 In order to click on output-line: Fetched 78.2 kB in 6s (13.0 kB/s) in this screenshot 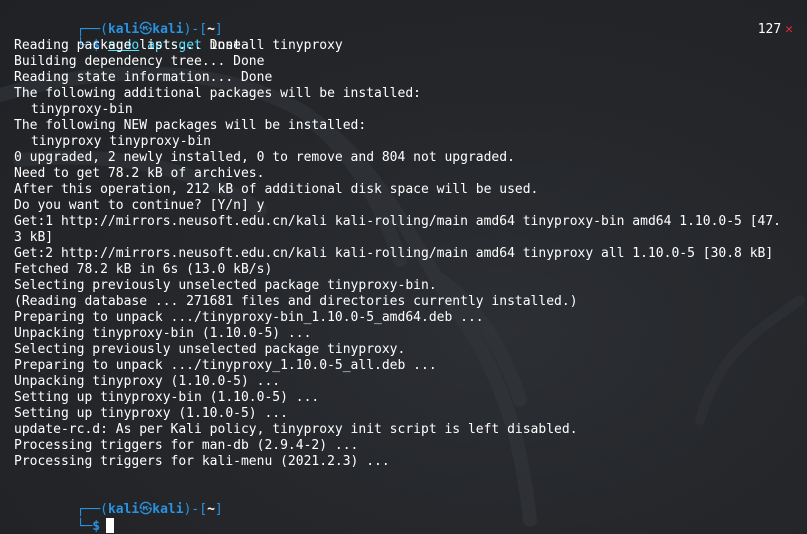, I will do `click(403, 270)`.